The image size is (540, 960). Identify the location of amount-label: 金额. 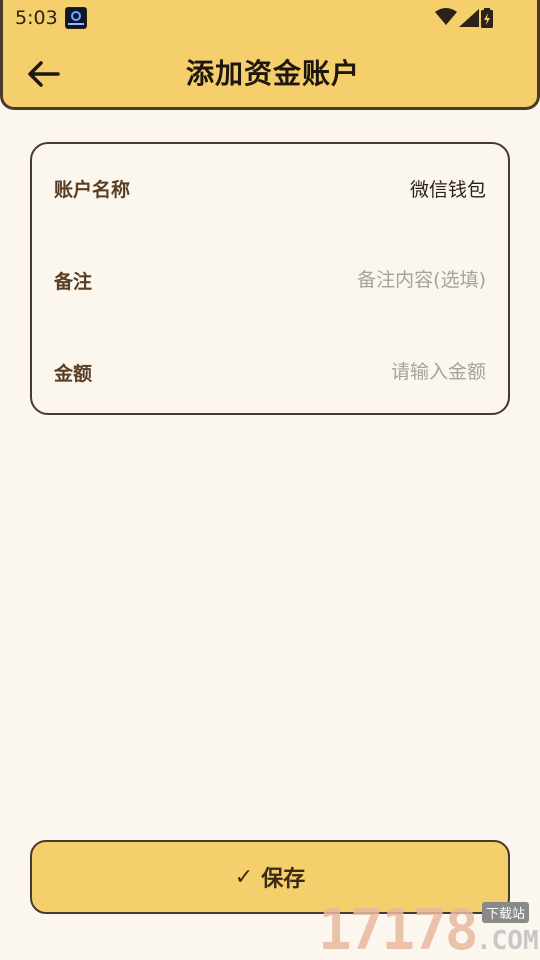
(73, 373).